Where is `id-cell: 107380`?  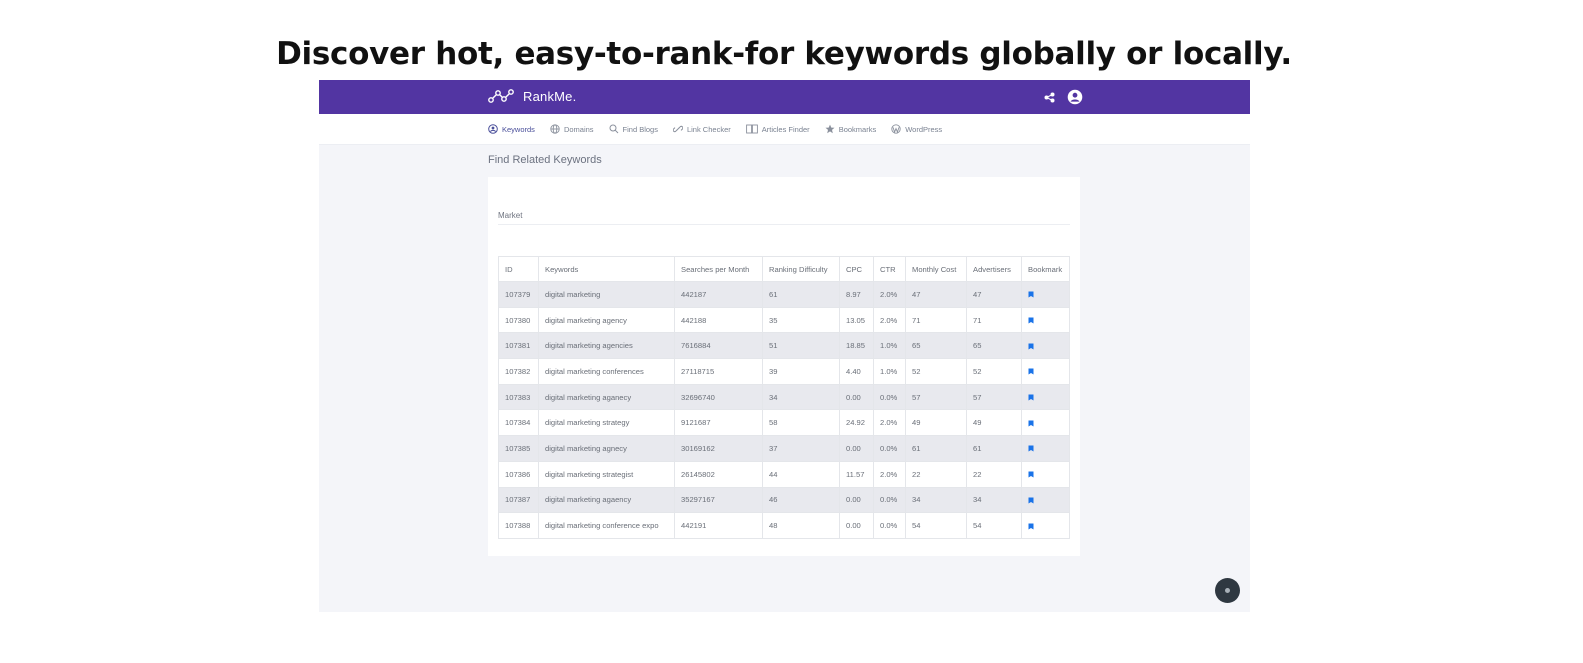
id-cell: 107380 is located at coordinates (518, 320).